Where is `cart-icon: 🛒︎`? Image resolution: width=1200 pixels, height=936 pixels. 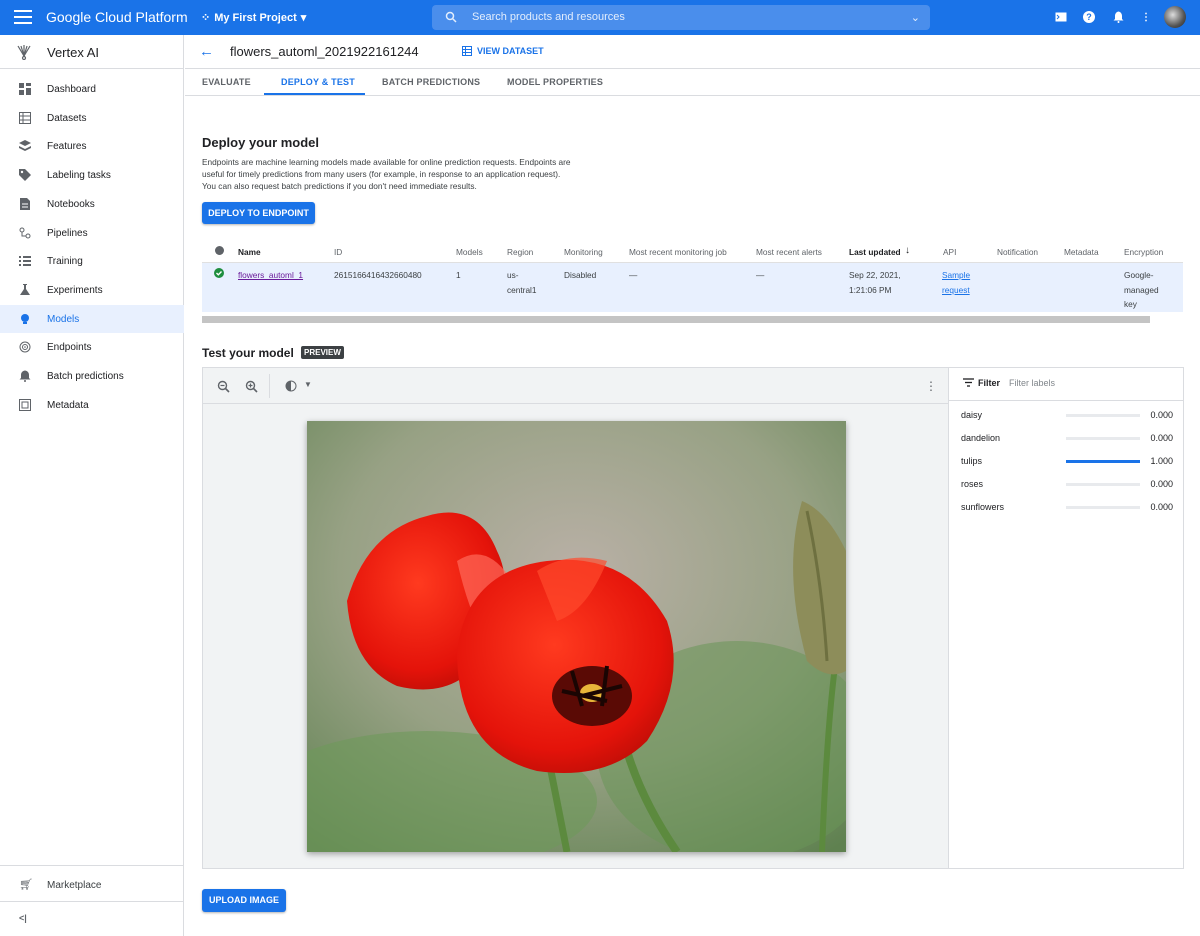 cart-icon: 🛒︎ is located at coordinates (26, 885).